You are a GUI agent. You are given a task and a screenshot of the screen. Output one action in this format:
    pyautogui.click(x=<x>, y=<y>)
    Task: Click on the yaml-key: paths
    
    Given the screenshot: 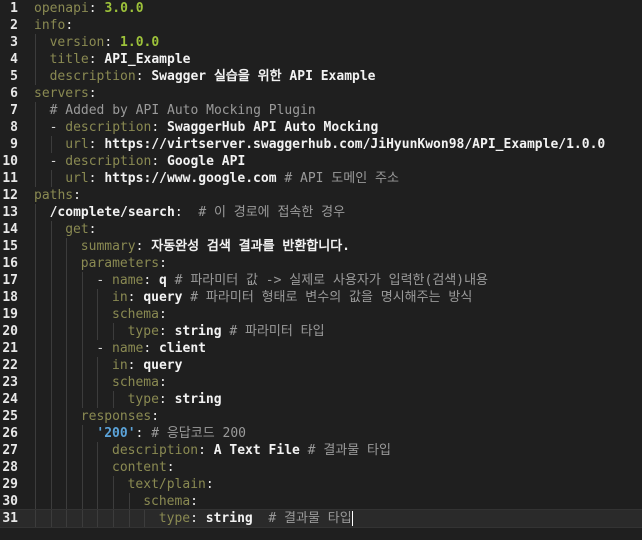 What is the action you would take?
    pyautogui.click(x=54, y=195)
    